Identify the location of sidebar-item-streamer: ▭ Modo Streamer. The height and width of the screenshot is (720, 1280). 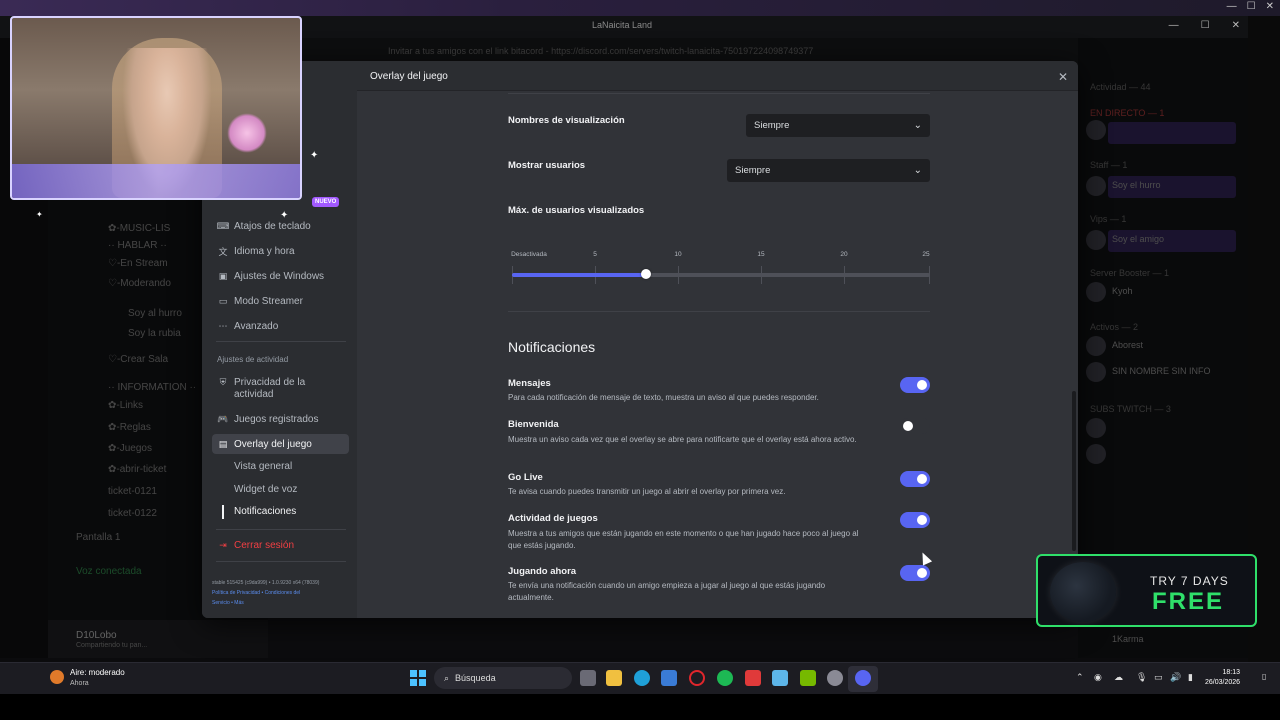
(280, 301).